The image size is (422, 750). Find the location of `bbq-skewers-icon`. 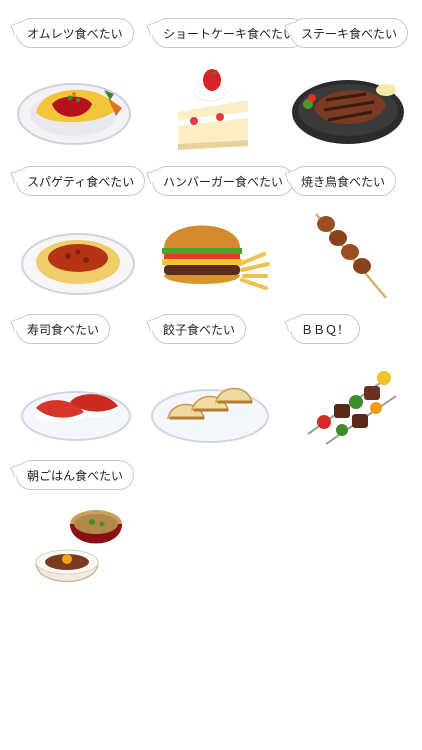

bbq-skewers-icon is located at coordinates (352, 408).